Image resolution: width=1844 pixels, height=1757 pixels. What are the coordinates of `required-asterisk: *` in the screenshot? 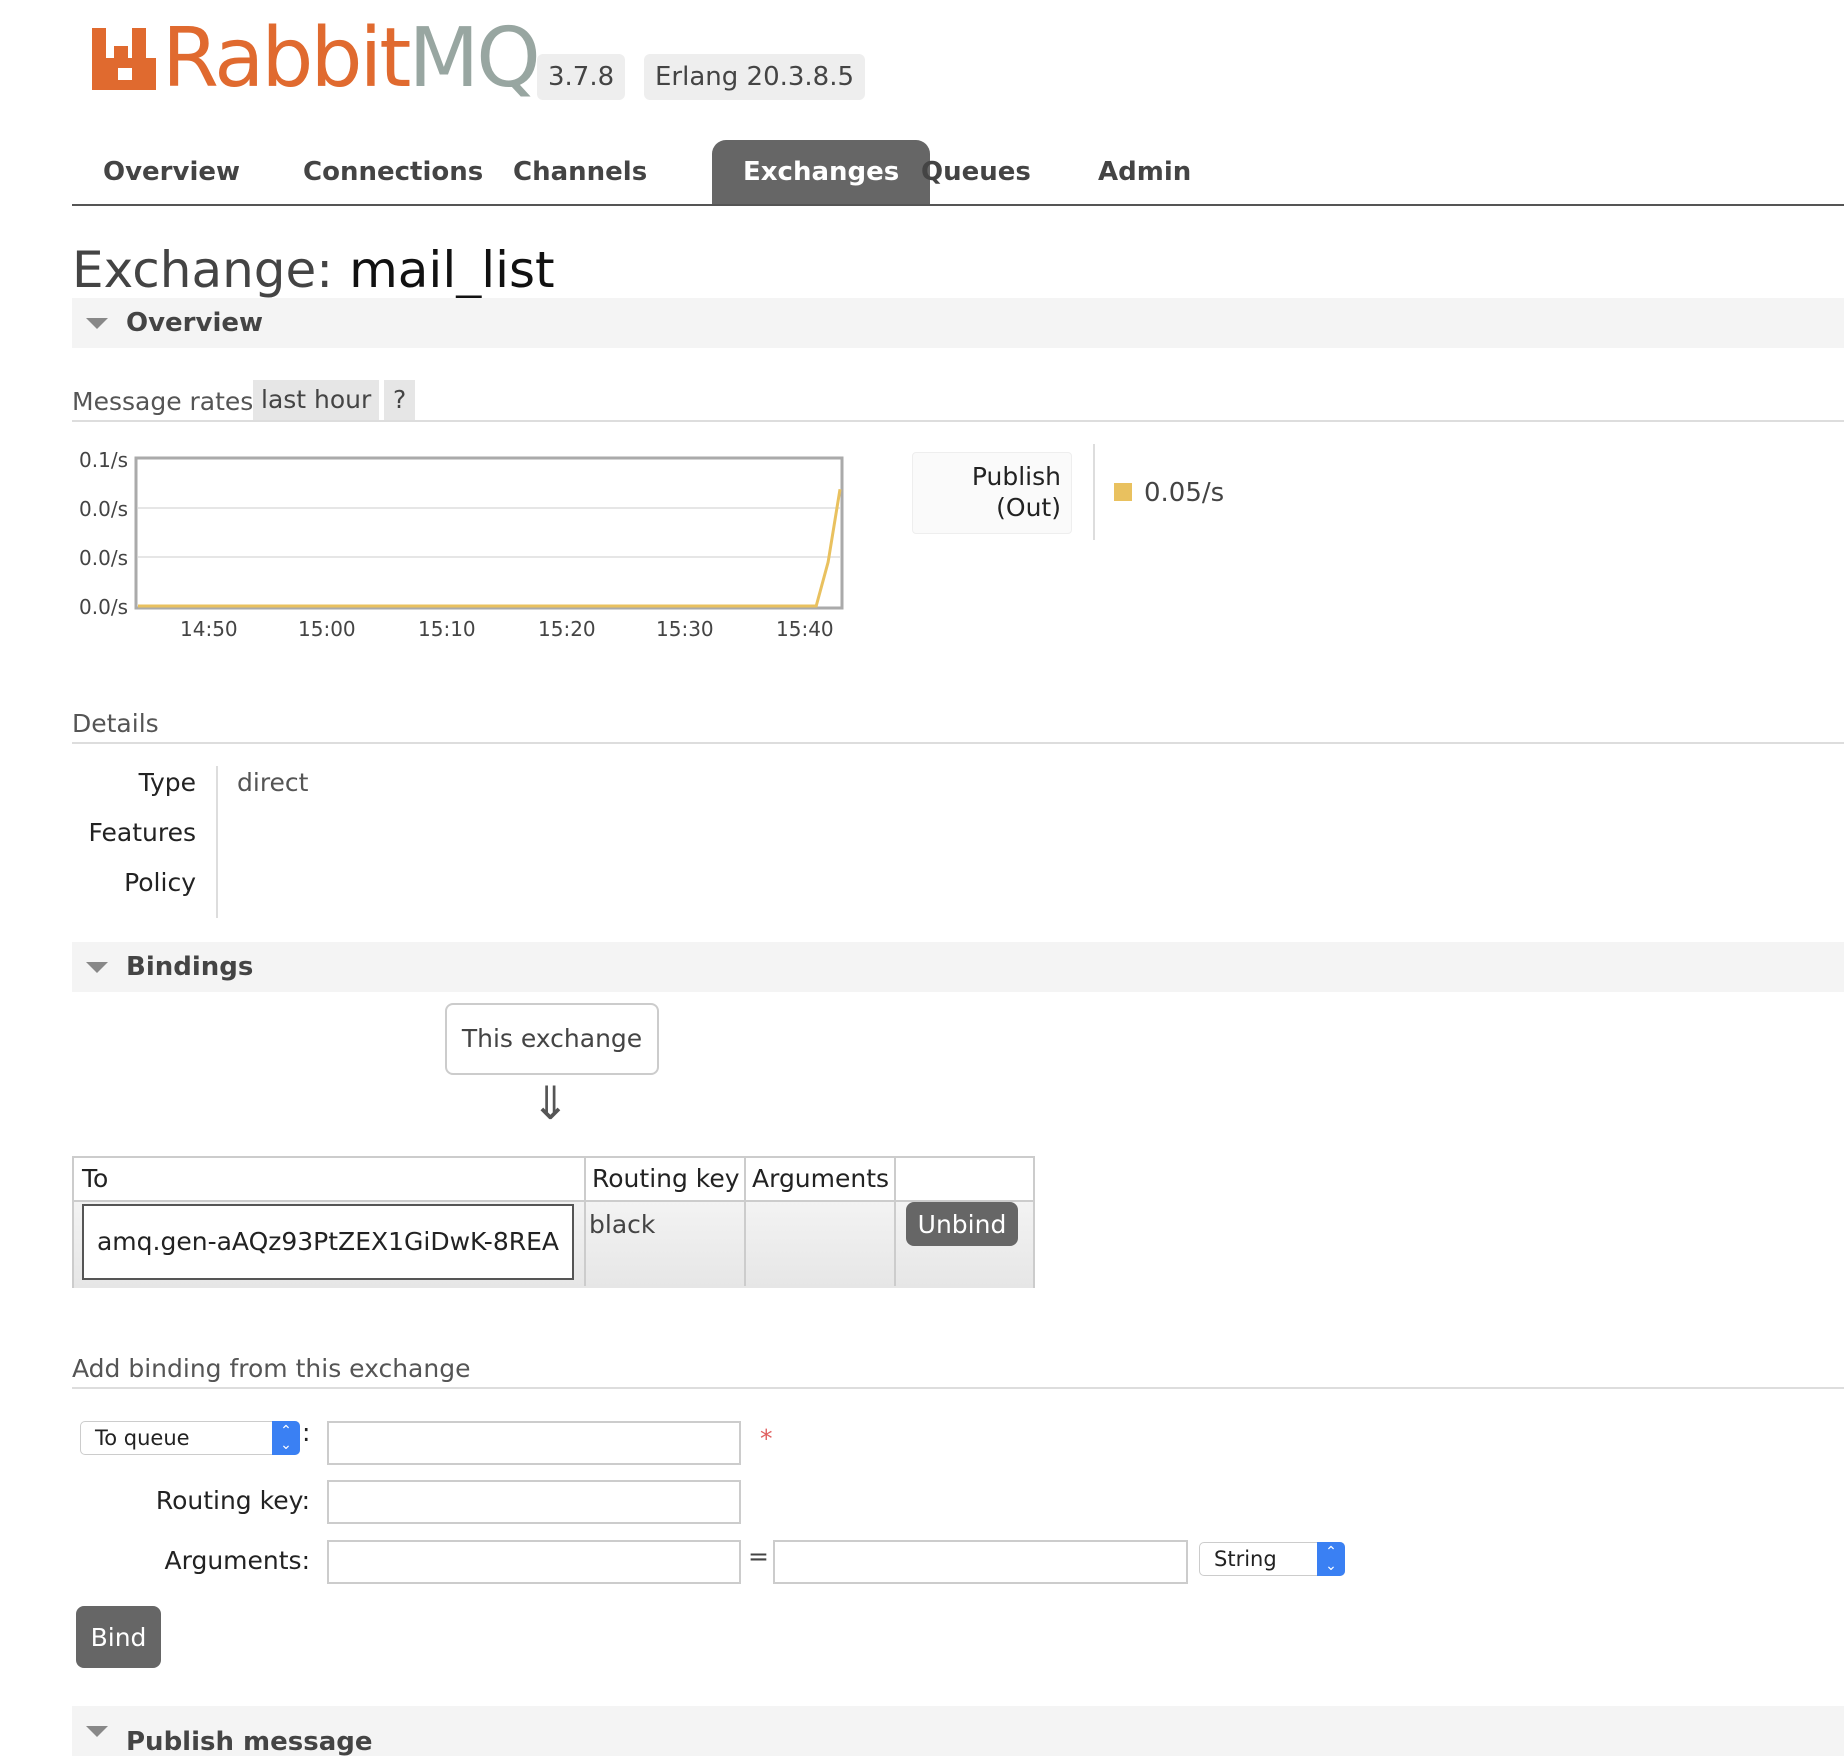 It's located at (766, 1438).